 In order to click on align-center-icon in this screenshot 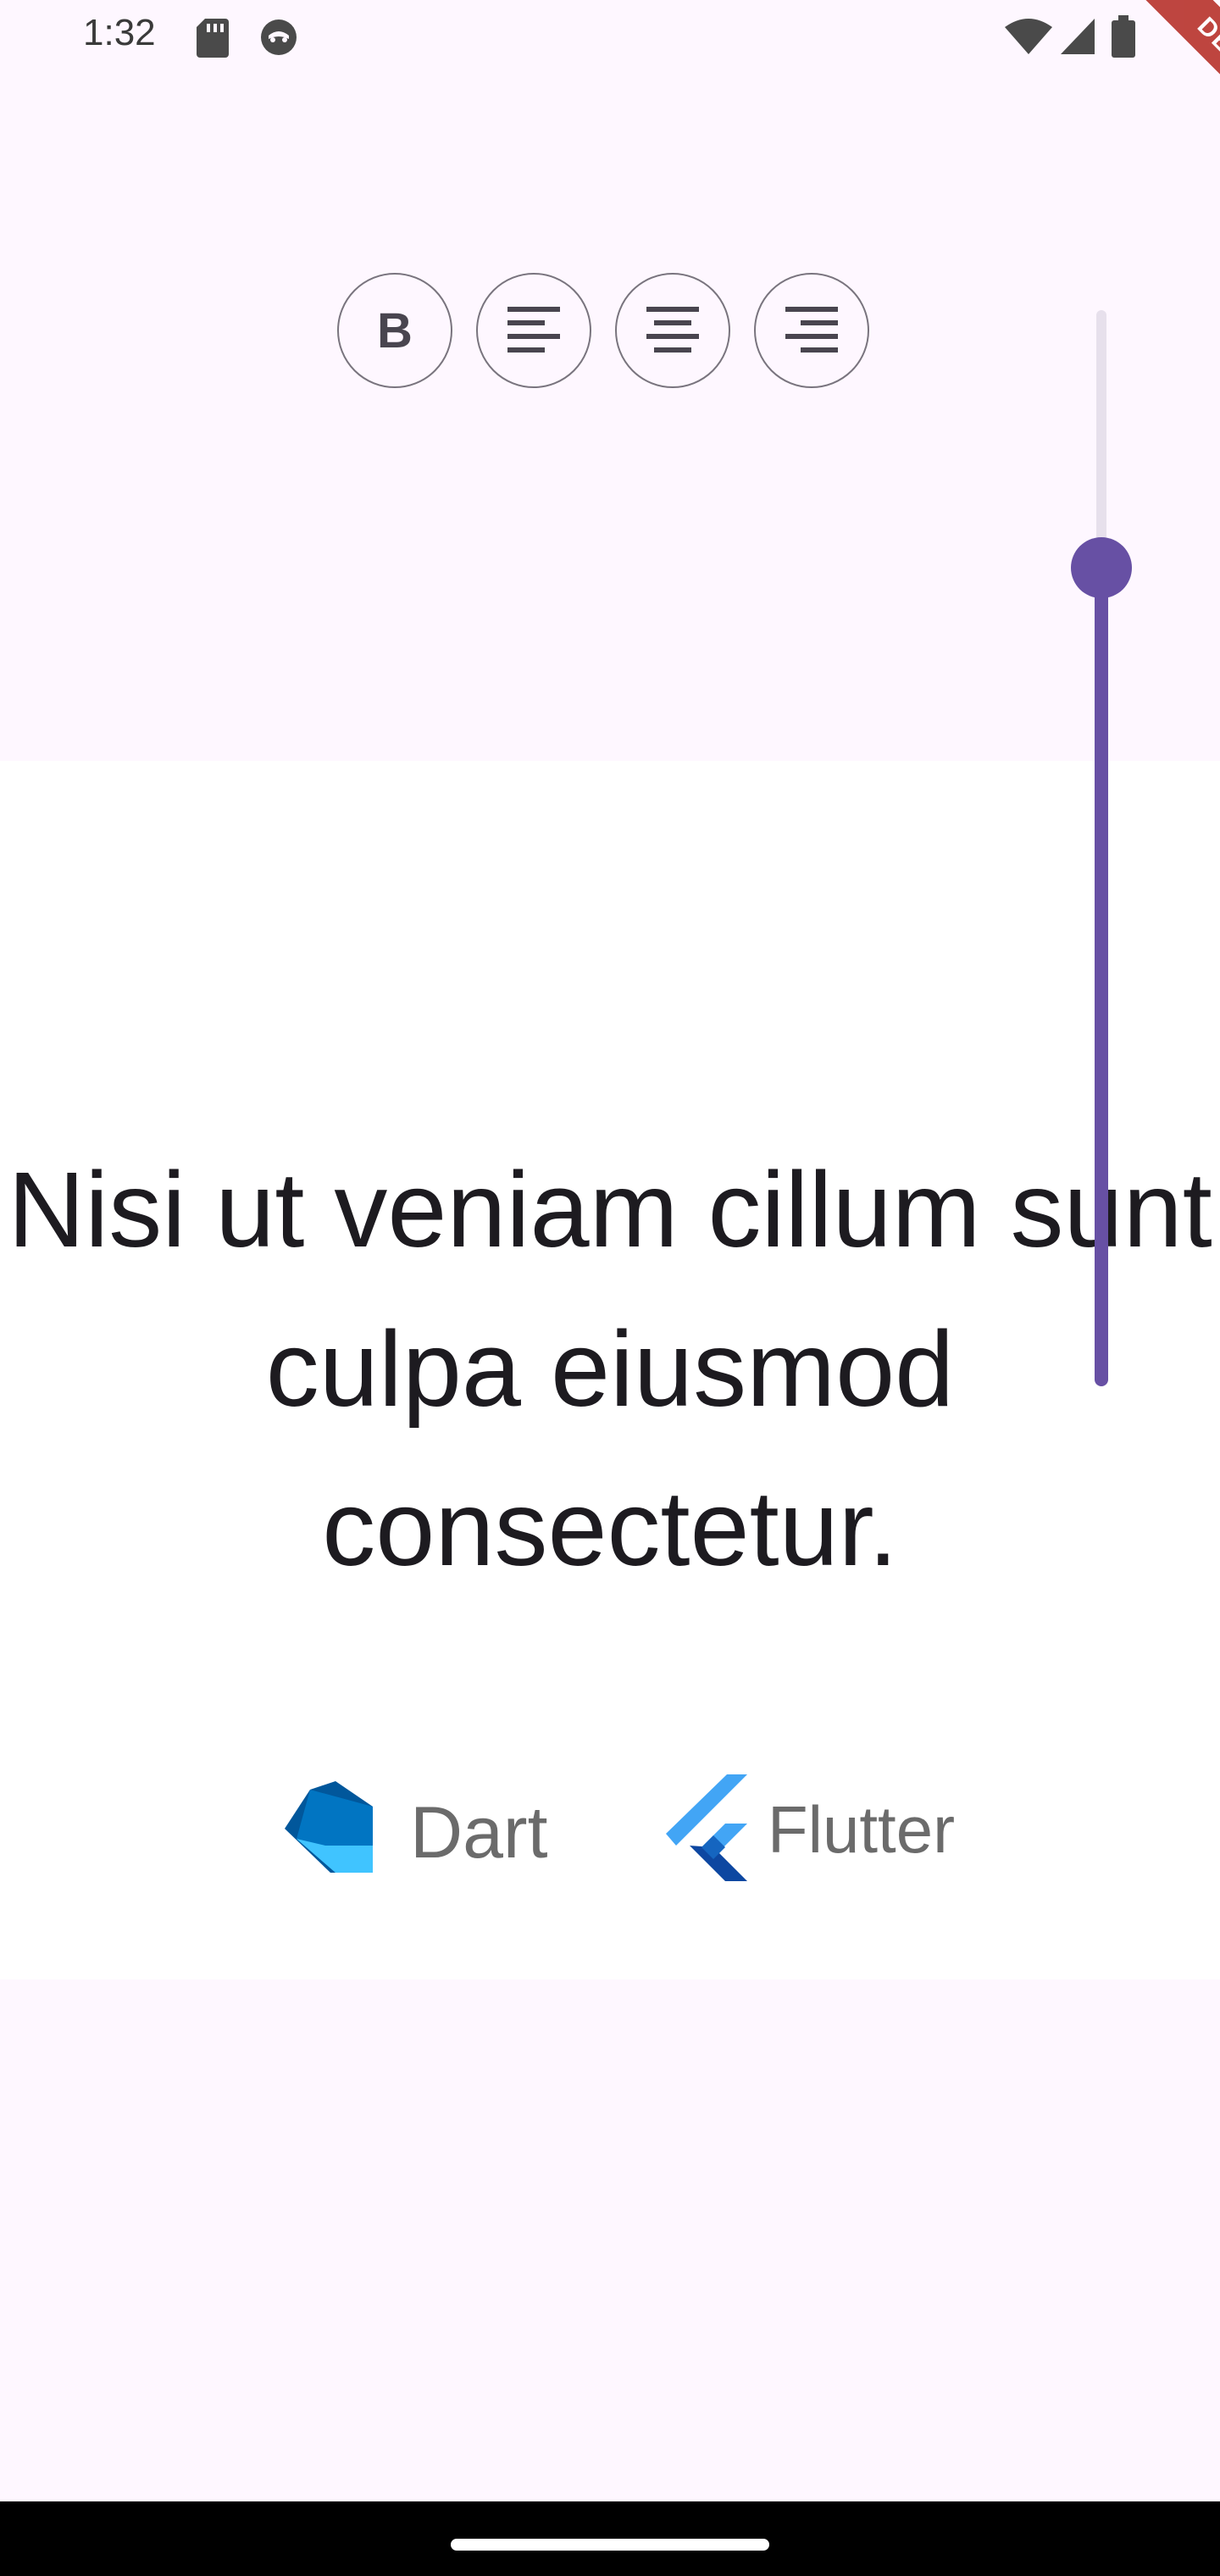, I will do `click(672, 330)`.